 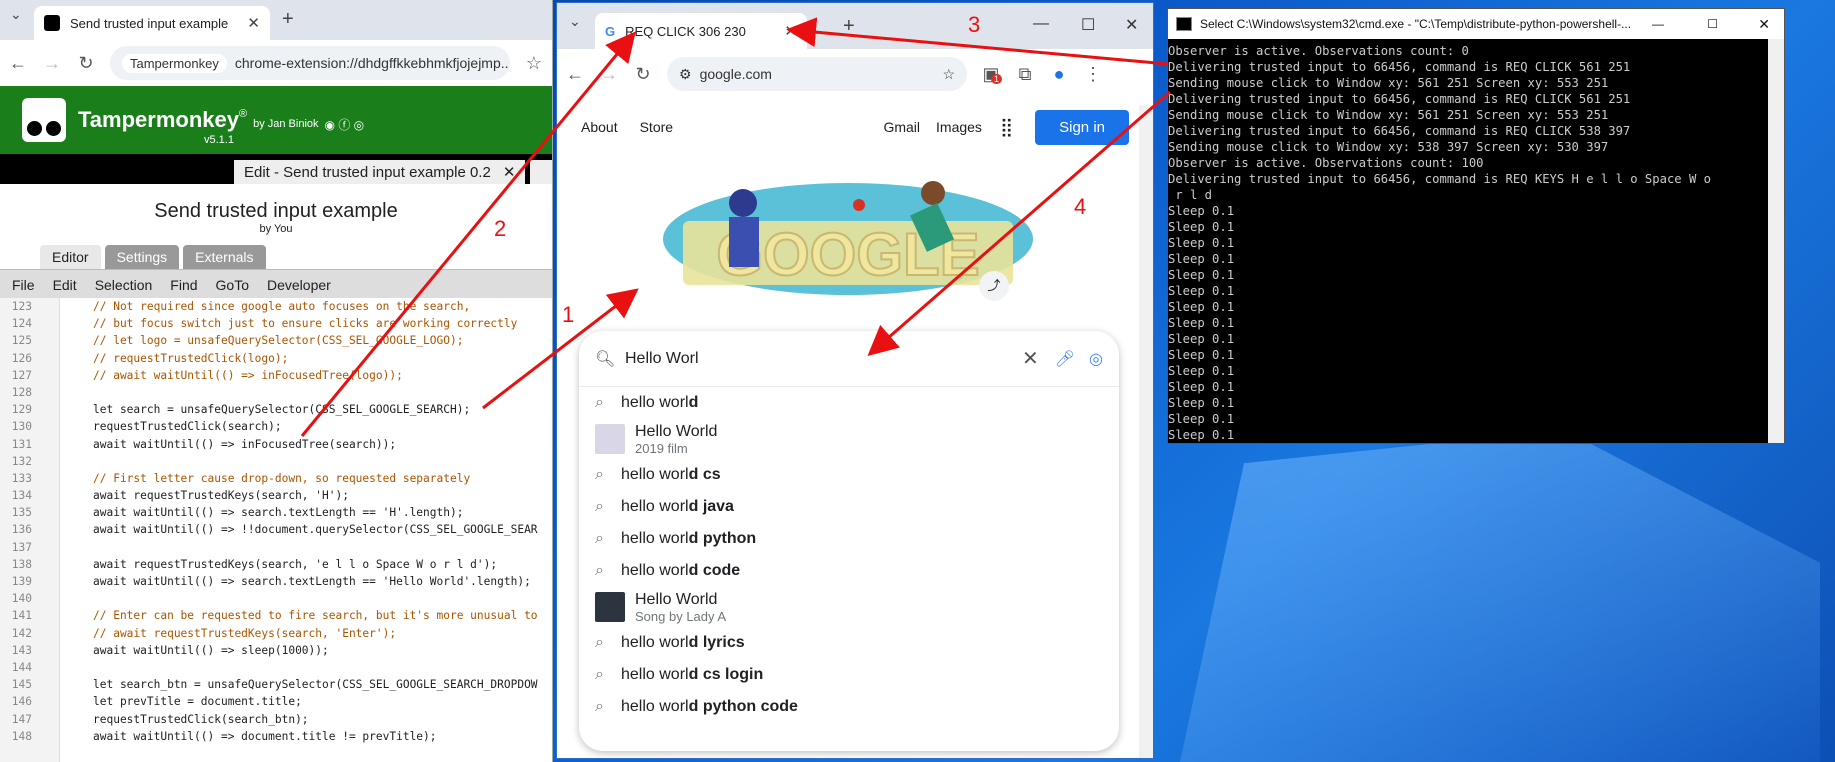 I want to click on console-line: Sleep 0.1, so click(x=1201, y=211).